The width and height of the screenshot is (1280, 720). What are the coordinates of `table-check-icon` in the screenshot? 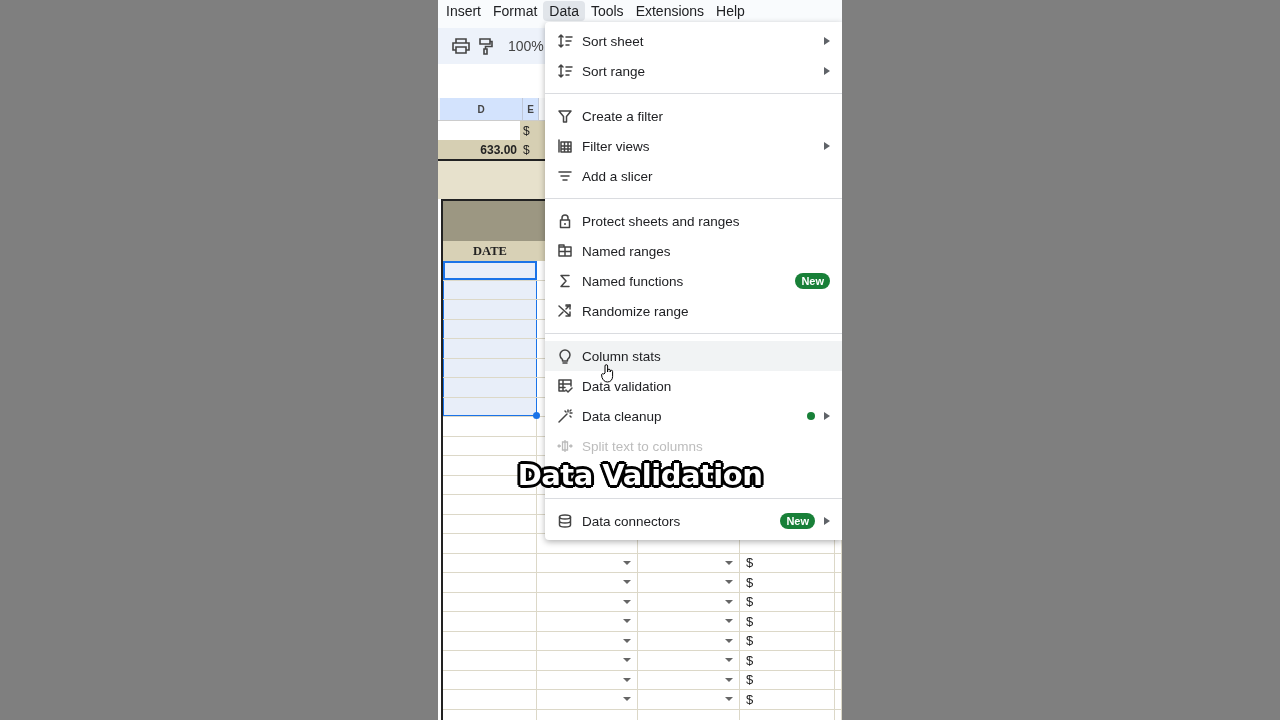 It's located at (565, 386).